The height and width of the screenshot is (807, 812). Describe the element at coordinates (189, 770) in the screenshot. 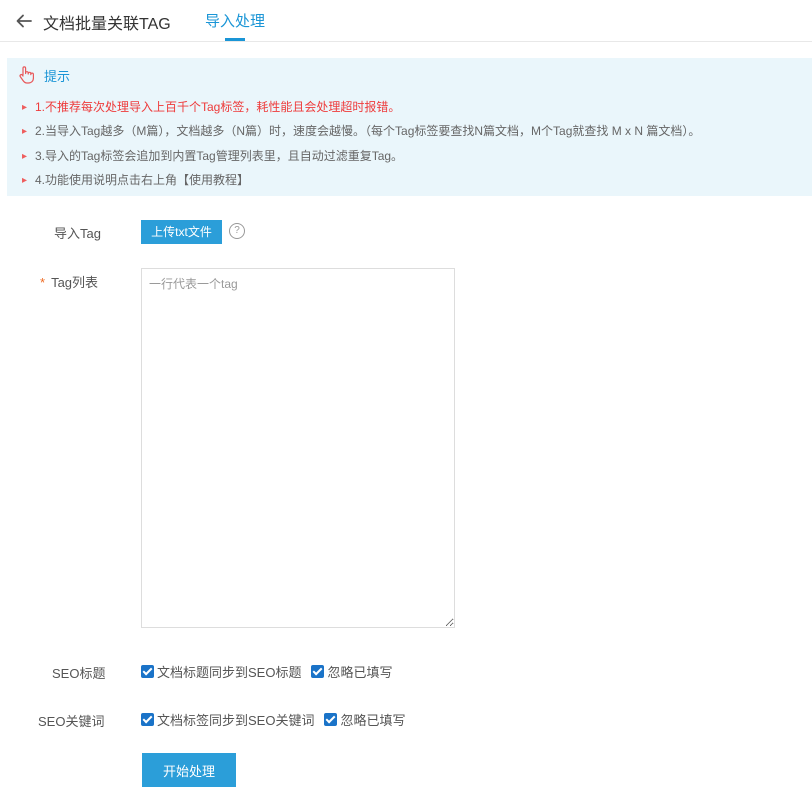

I see `start-processing-button: 开始处理` at that location.